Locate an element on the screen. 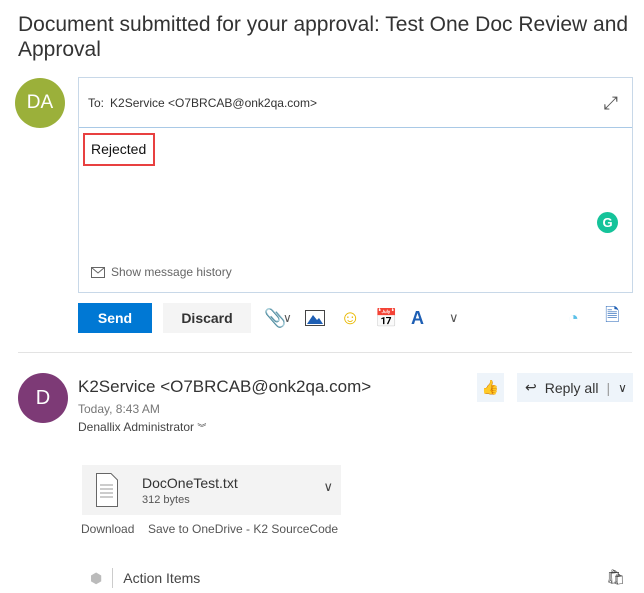  show-message-history-link: Show message history is located at coordinates (161, 272).